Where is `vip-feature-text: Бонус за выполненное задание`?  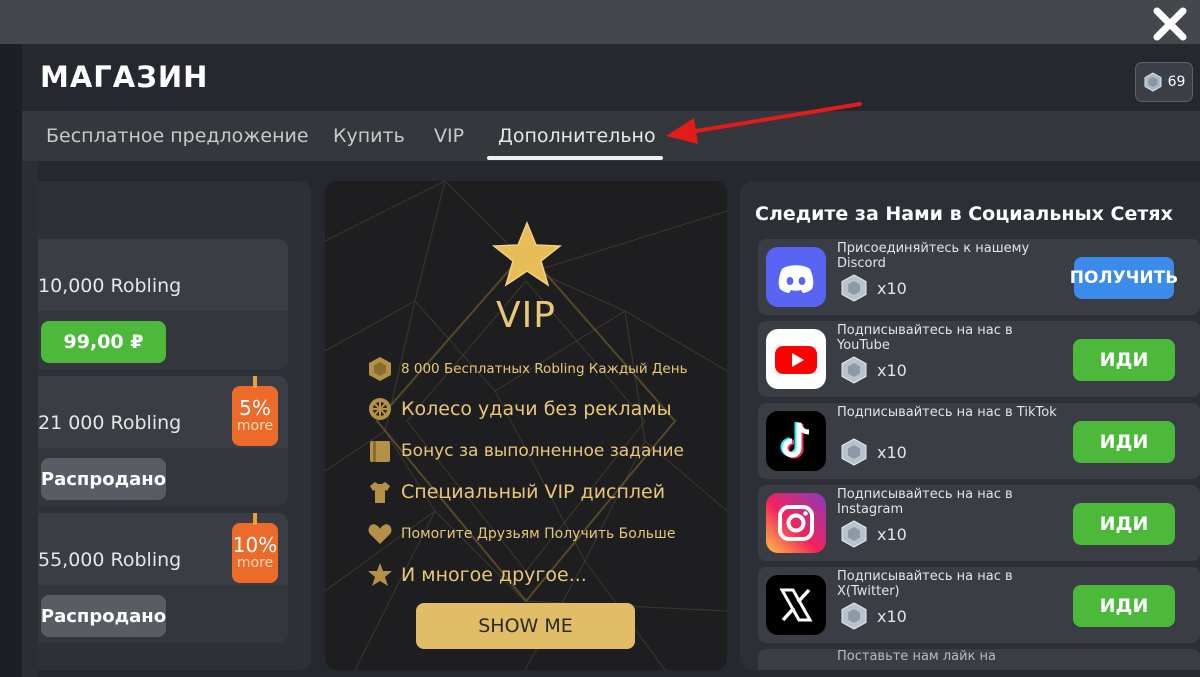
vip-feature-text: Бонус за выполненное задание is located at coordinates (542, 451).